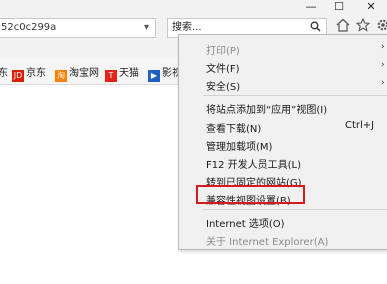 The height and width of the screenshot is (284, 387). What do you see at coordinates (253, 163) in the screenshot?
I see `menu-item-f12-devtools: F12 开发人员工具(L)` at bounding box center [253, 163].